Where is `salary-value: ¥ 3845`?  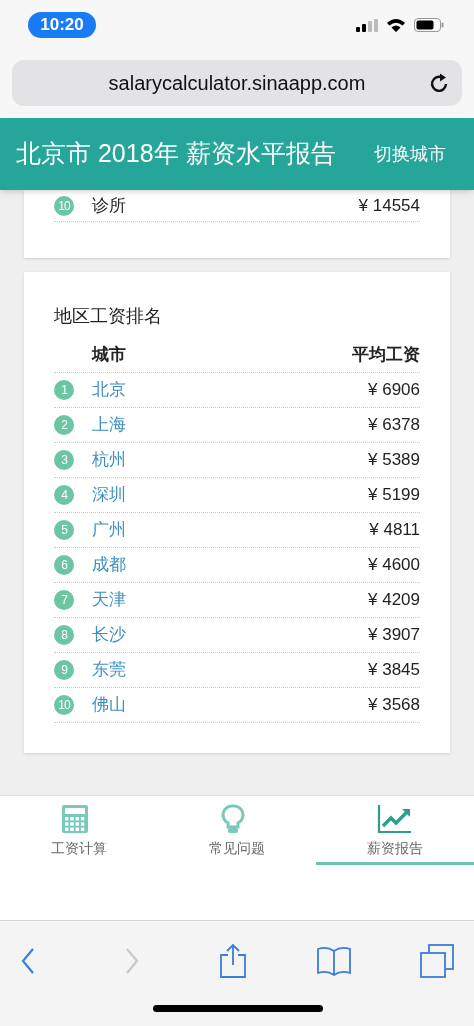
salary-value: ¥ 3845 is located at coordinates (394, 670).